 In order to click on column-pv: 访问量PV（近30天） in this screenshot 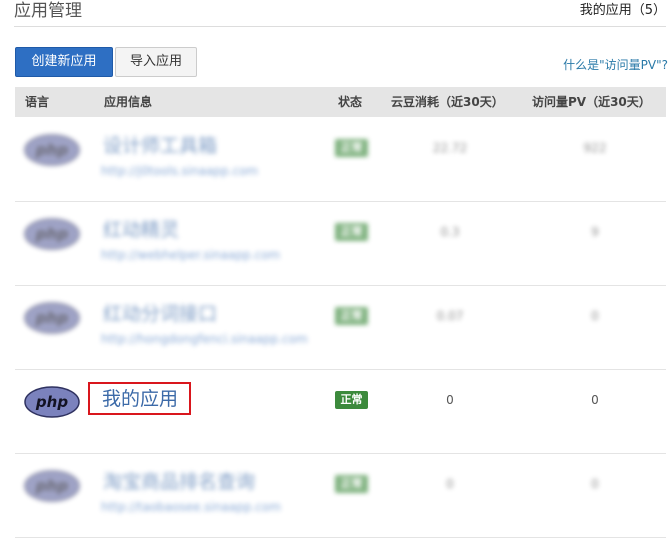, I will do `click(591, 102)`.